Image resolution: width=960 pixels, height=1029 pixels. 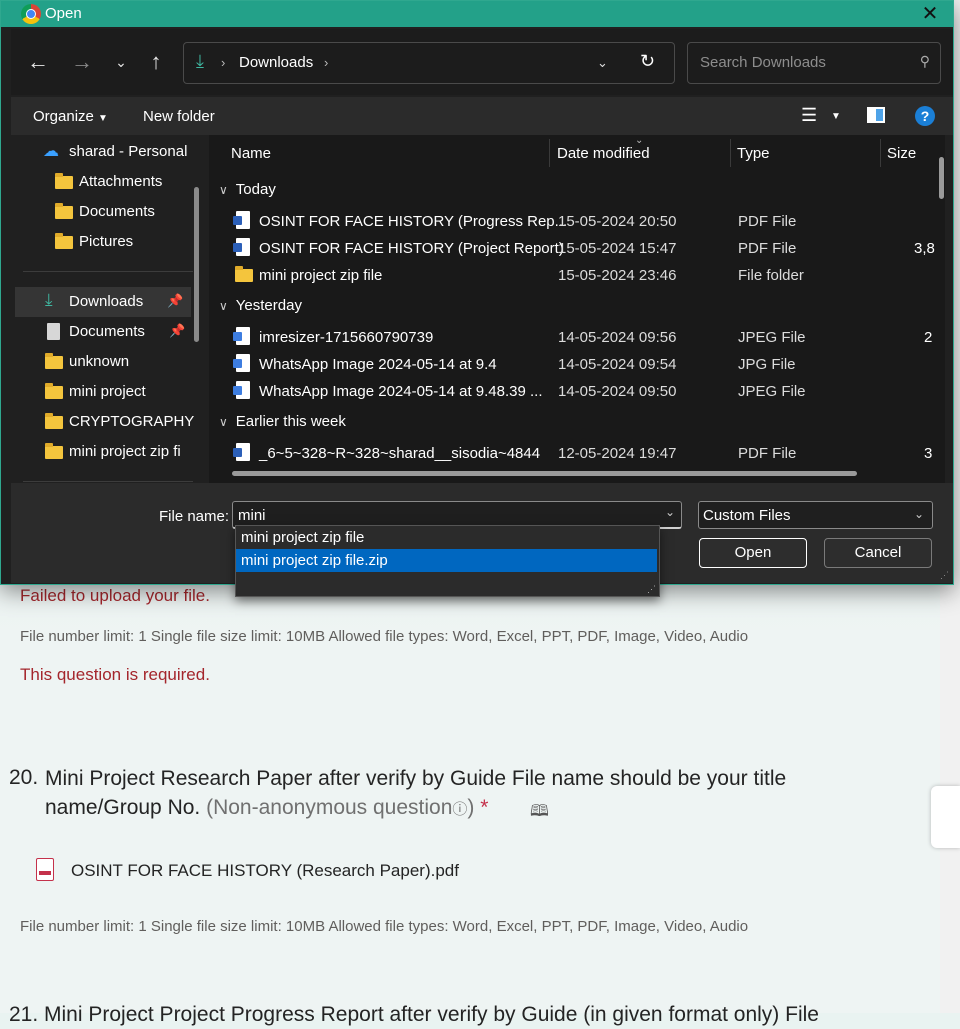 I want to click on file-size: 3, so click(x=928, y=453).